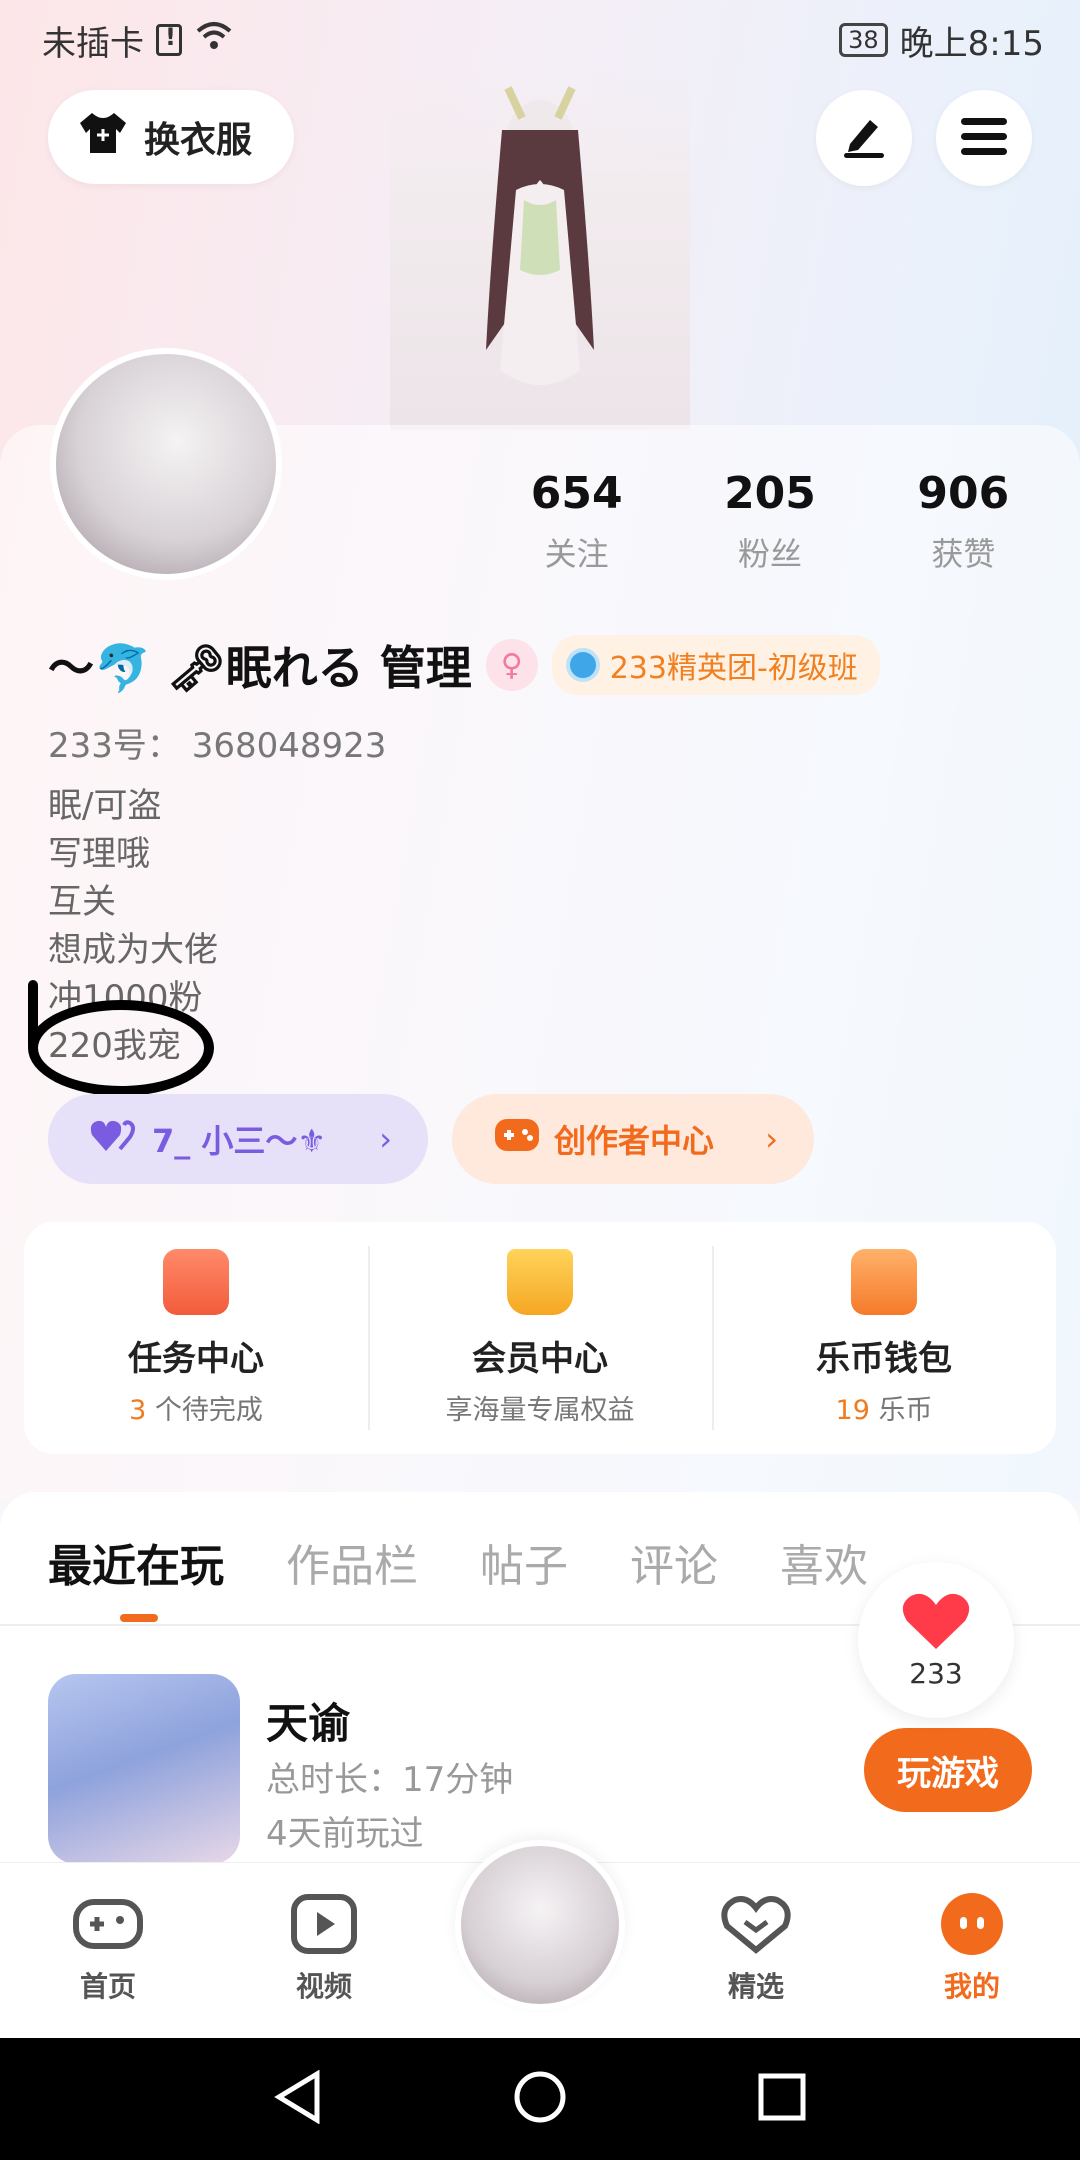 Image resolution: width=1080 pixels, height=2160 pixels. I want to click on nav-video: 视频, so click(324, 1950).